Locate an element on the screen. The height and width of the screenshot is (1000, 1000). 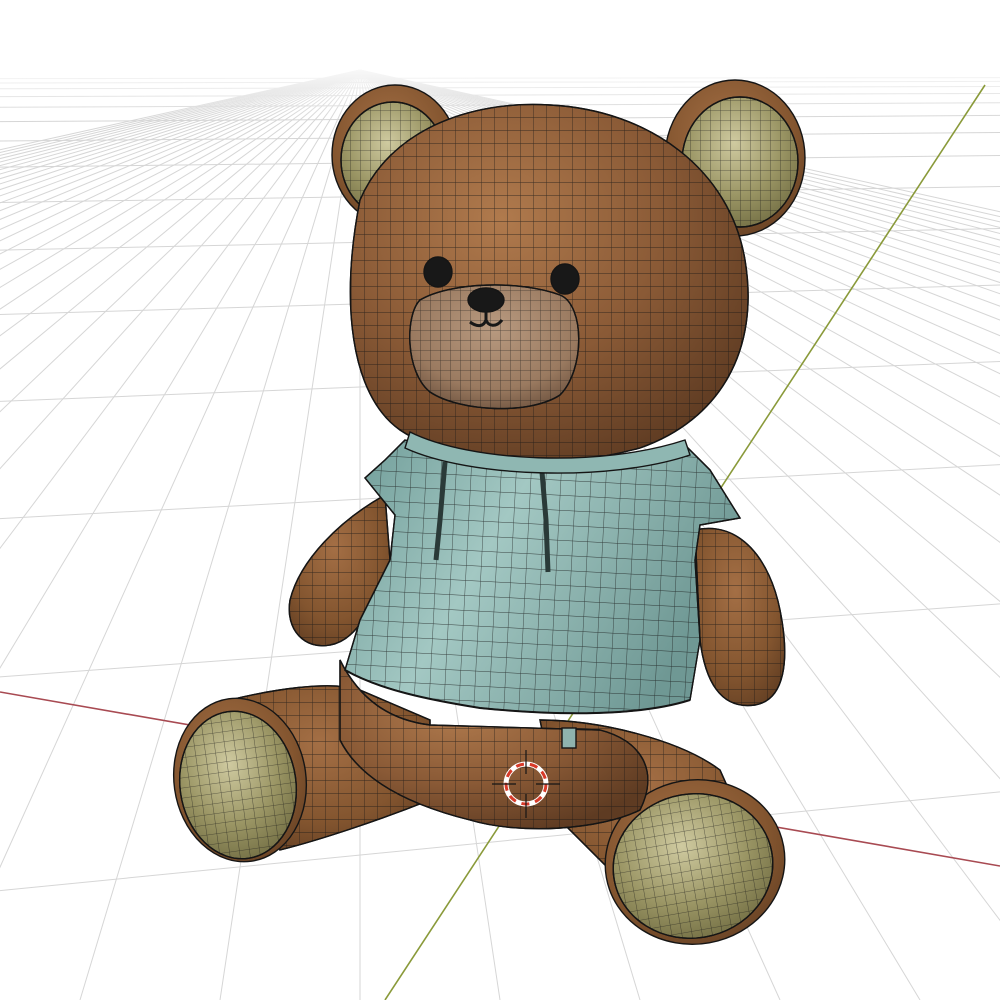
right-arm is located at coordinates (740, 617).